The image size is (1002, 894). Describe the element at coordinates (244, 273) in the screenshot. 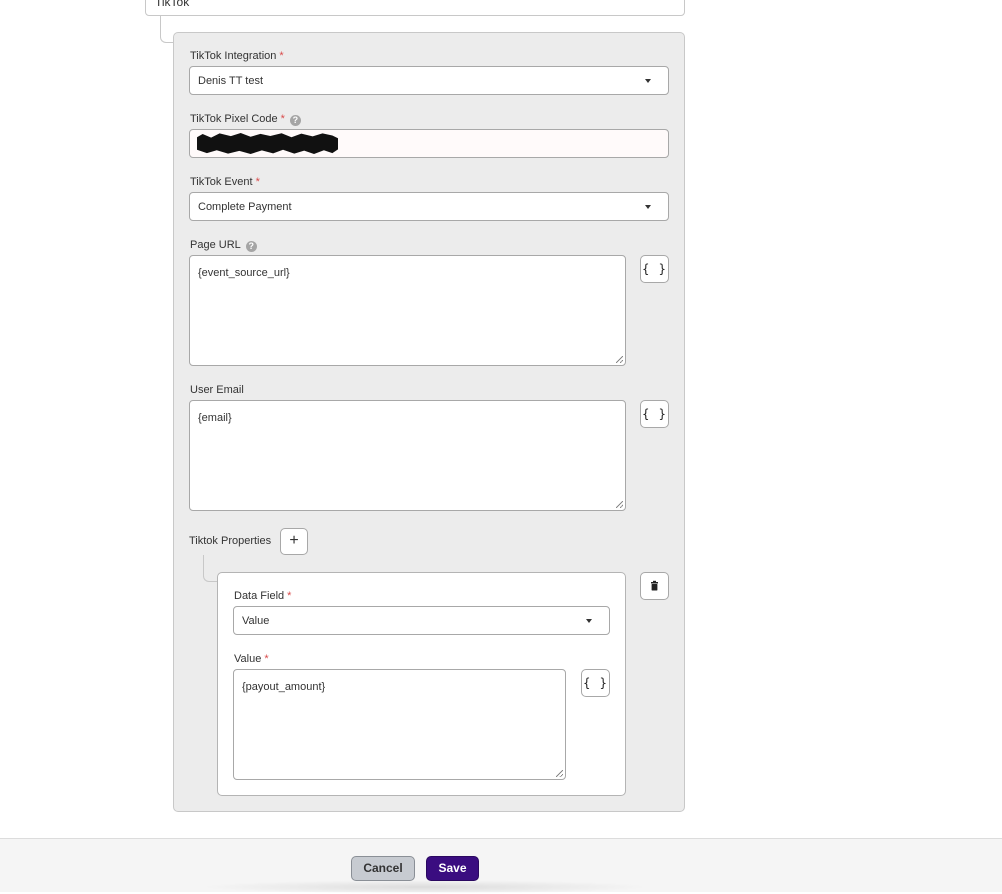

I see `page-url-value: {event_source_url}` at that location.